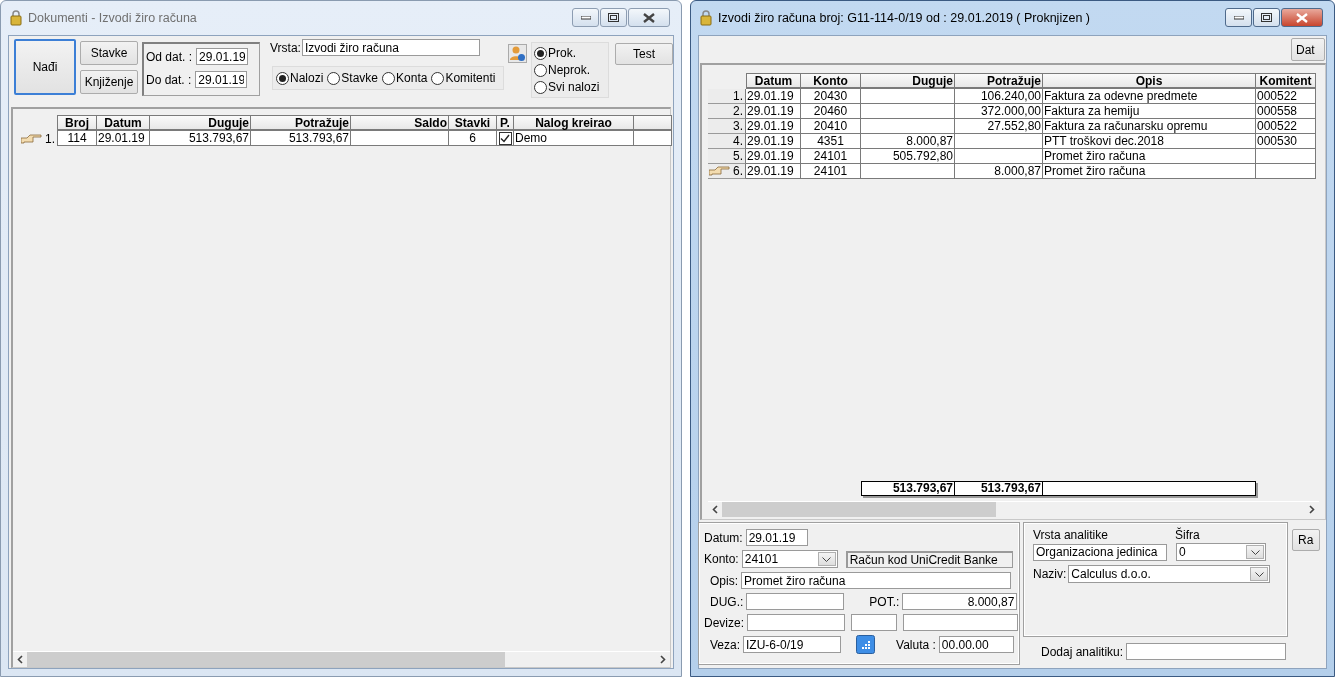 The width and height of the screenshot is (1335, 677). I want to click on row-number: 2., so click(738, 111).